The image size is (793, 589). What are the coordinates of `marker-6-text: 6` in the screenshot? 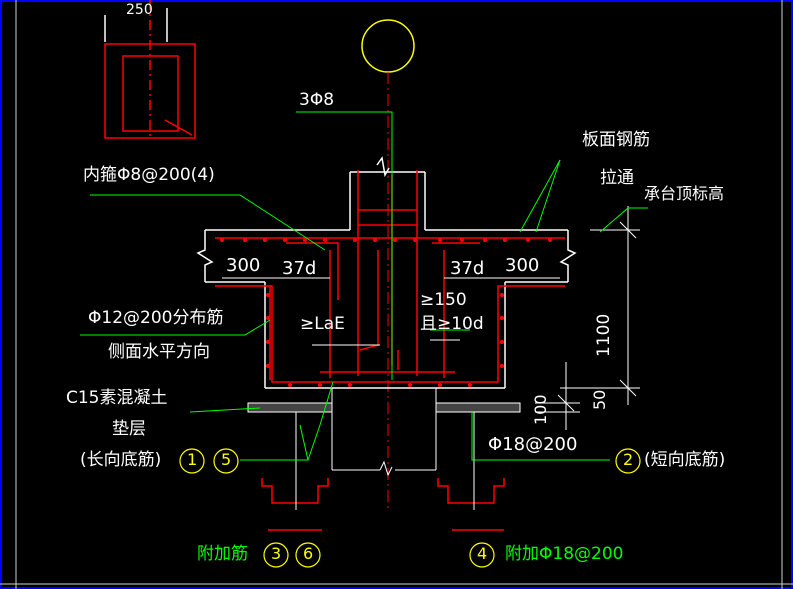 It's located at (308, 553).